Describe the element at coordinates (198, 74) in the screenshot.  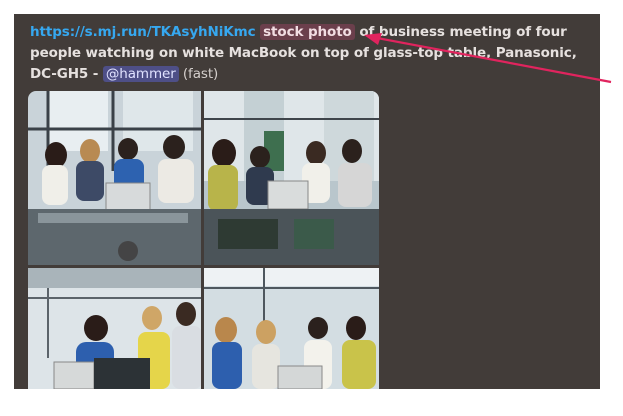
I see `speed-mode: (fast)` at that location.